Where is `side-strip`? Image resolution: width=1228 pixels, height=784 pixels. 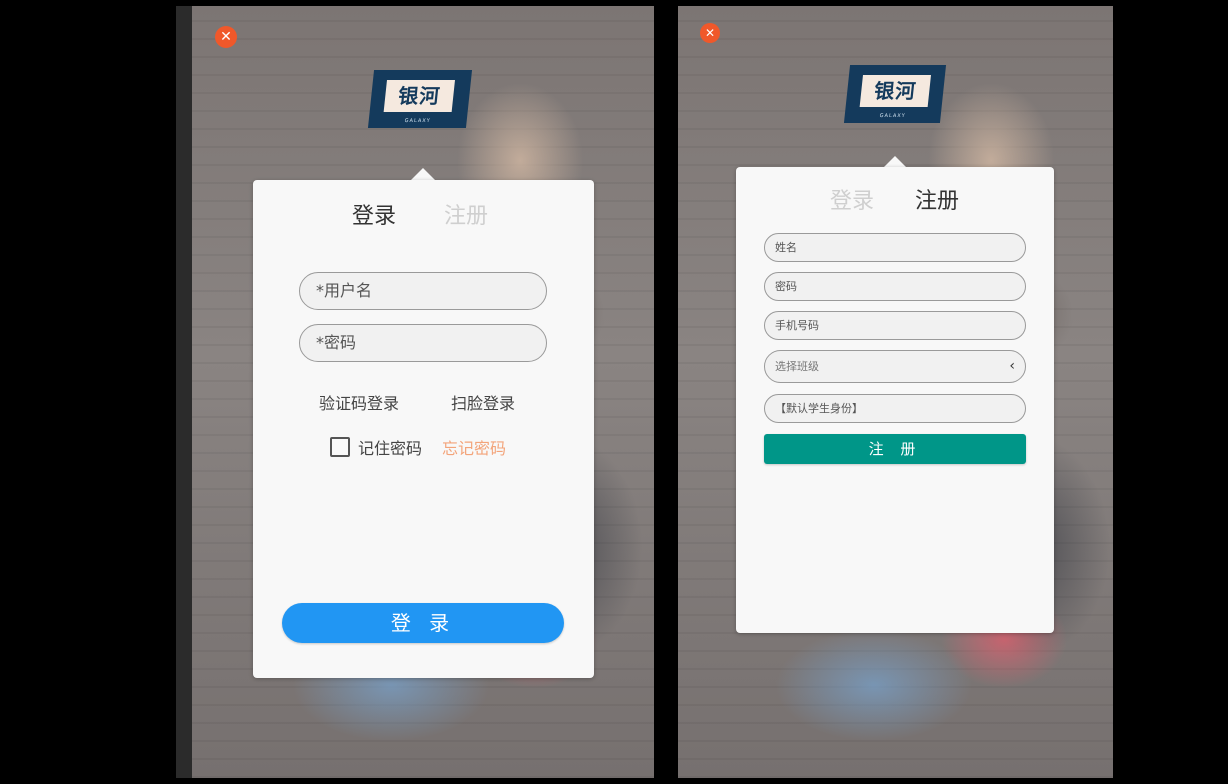 side-strip is located at coordinates (184, 392).